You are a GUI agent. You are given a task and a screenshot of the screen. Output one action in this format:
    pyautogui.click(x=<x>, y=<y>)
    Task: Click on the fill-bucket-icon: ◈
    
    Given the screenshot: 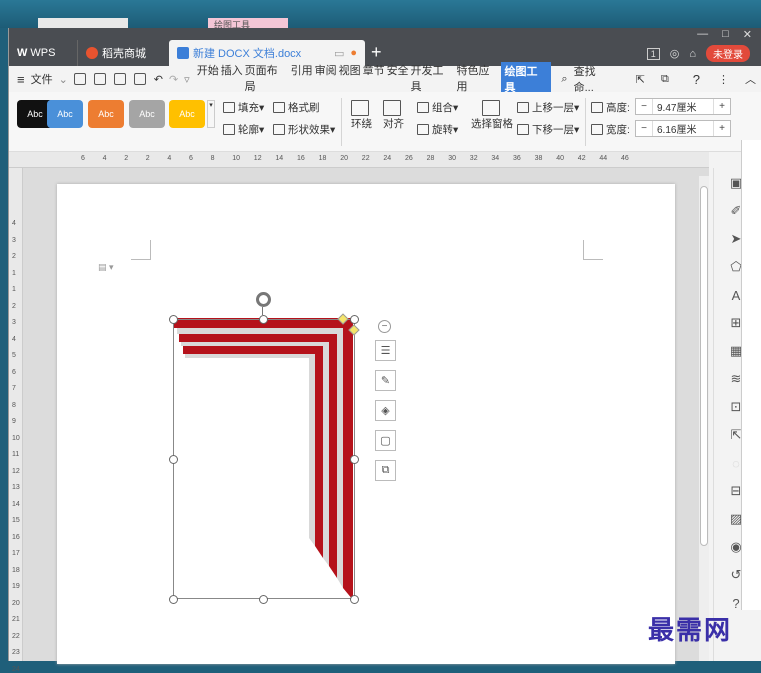 What is the action you would take?
    pyautogui.click(x=385, y=410)
    